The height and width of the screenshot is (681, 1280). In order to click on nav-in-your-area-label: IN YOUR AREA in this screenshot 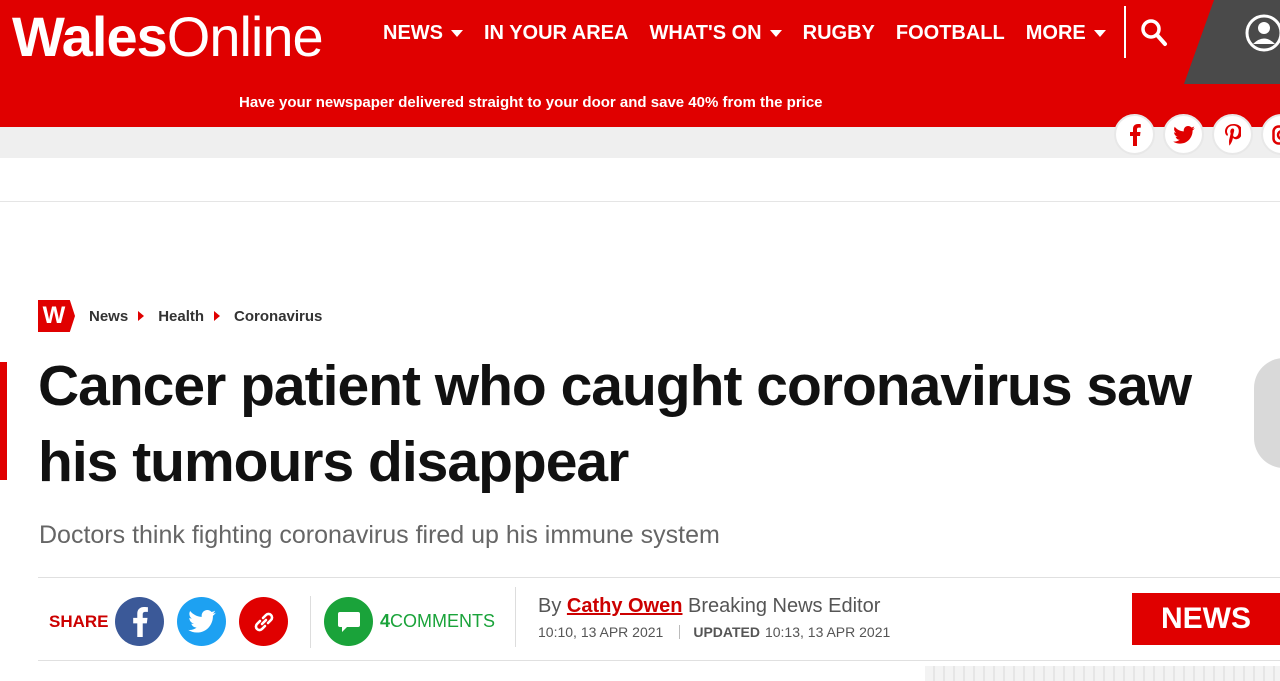, I will do `click(556, 33)`.